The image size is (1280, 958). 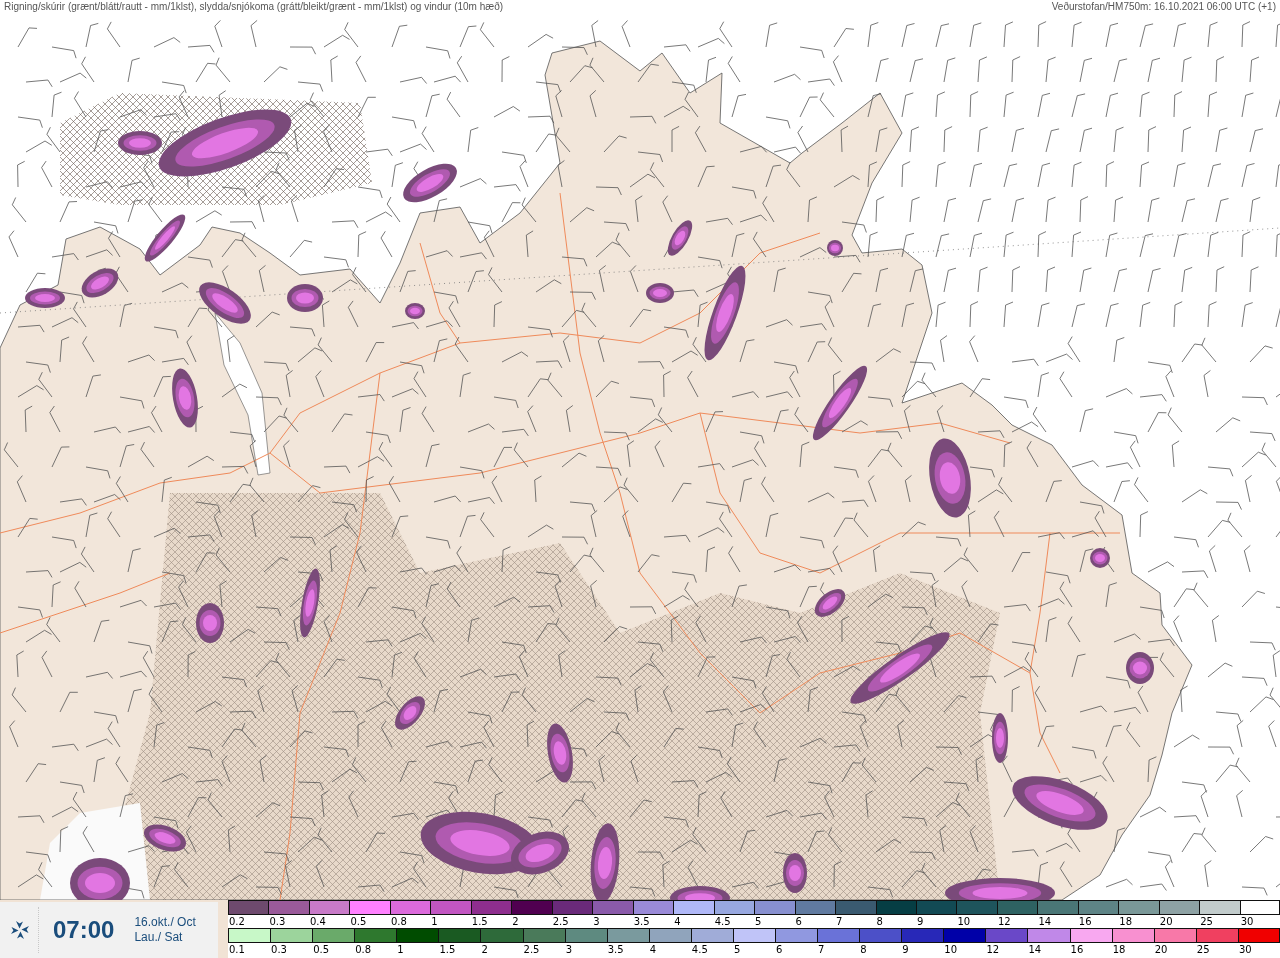 I want to click on legend-label: 0.1, so click(x=237, y=949).